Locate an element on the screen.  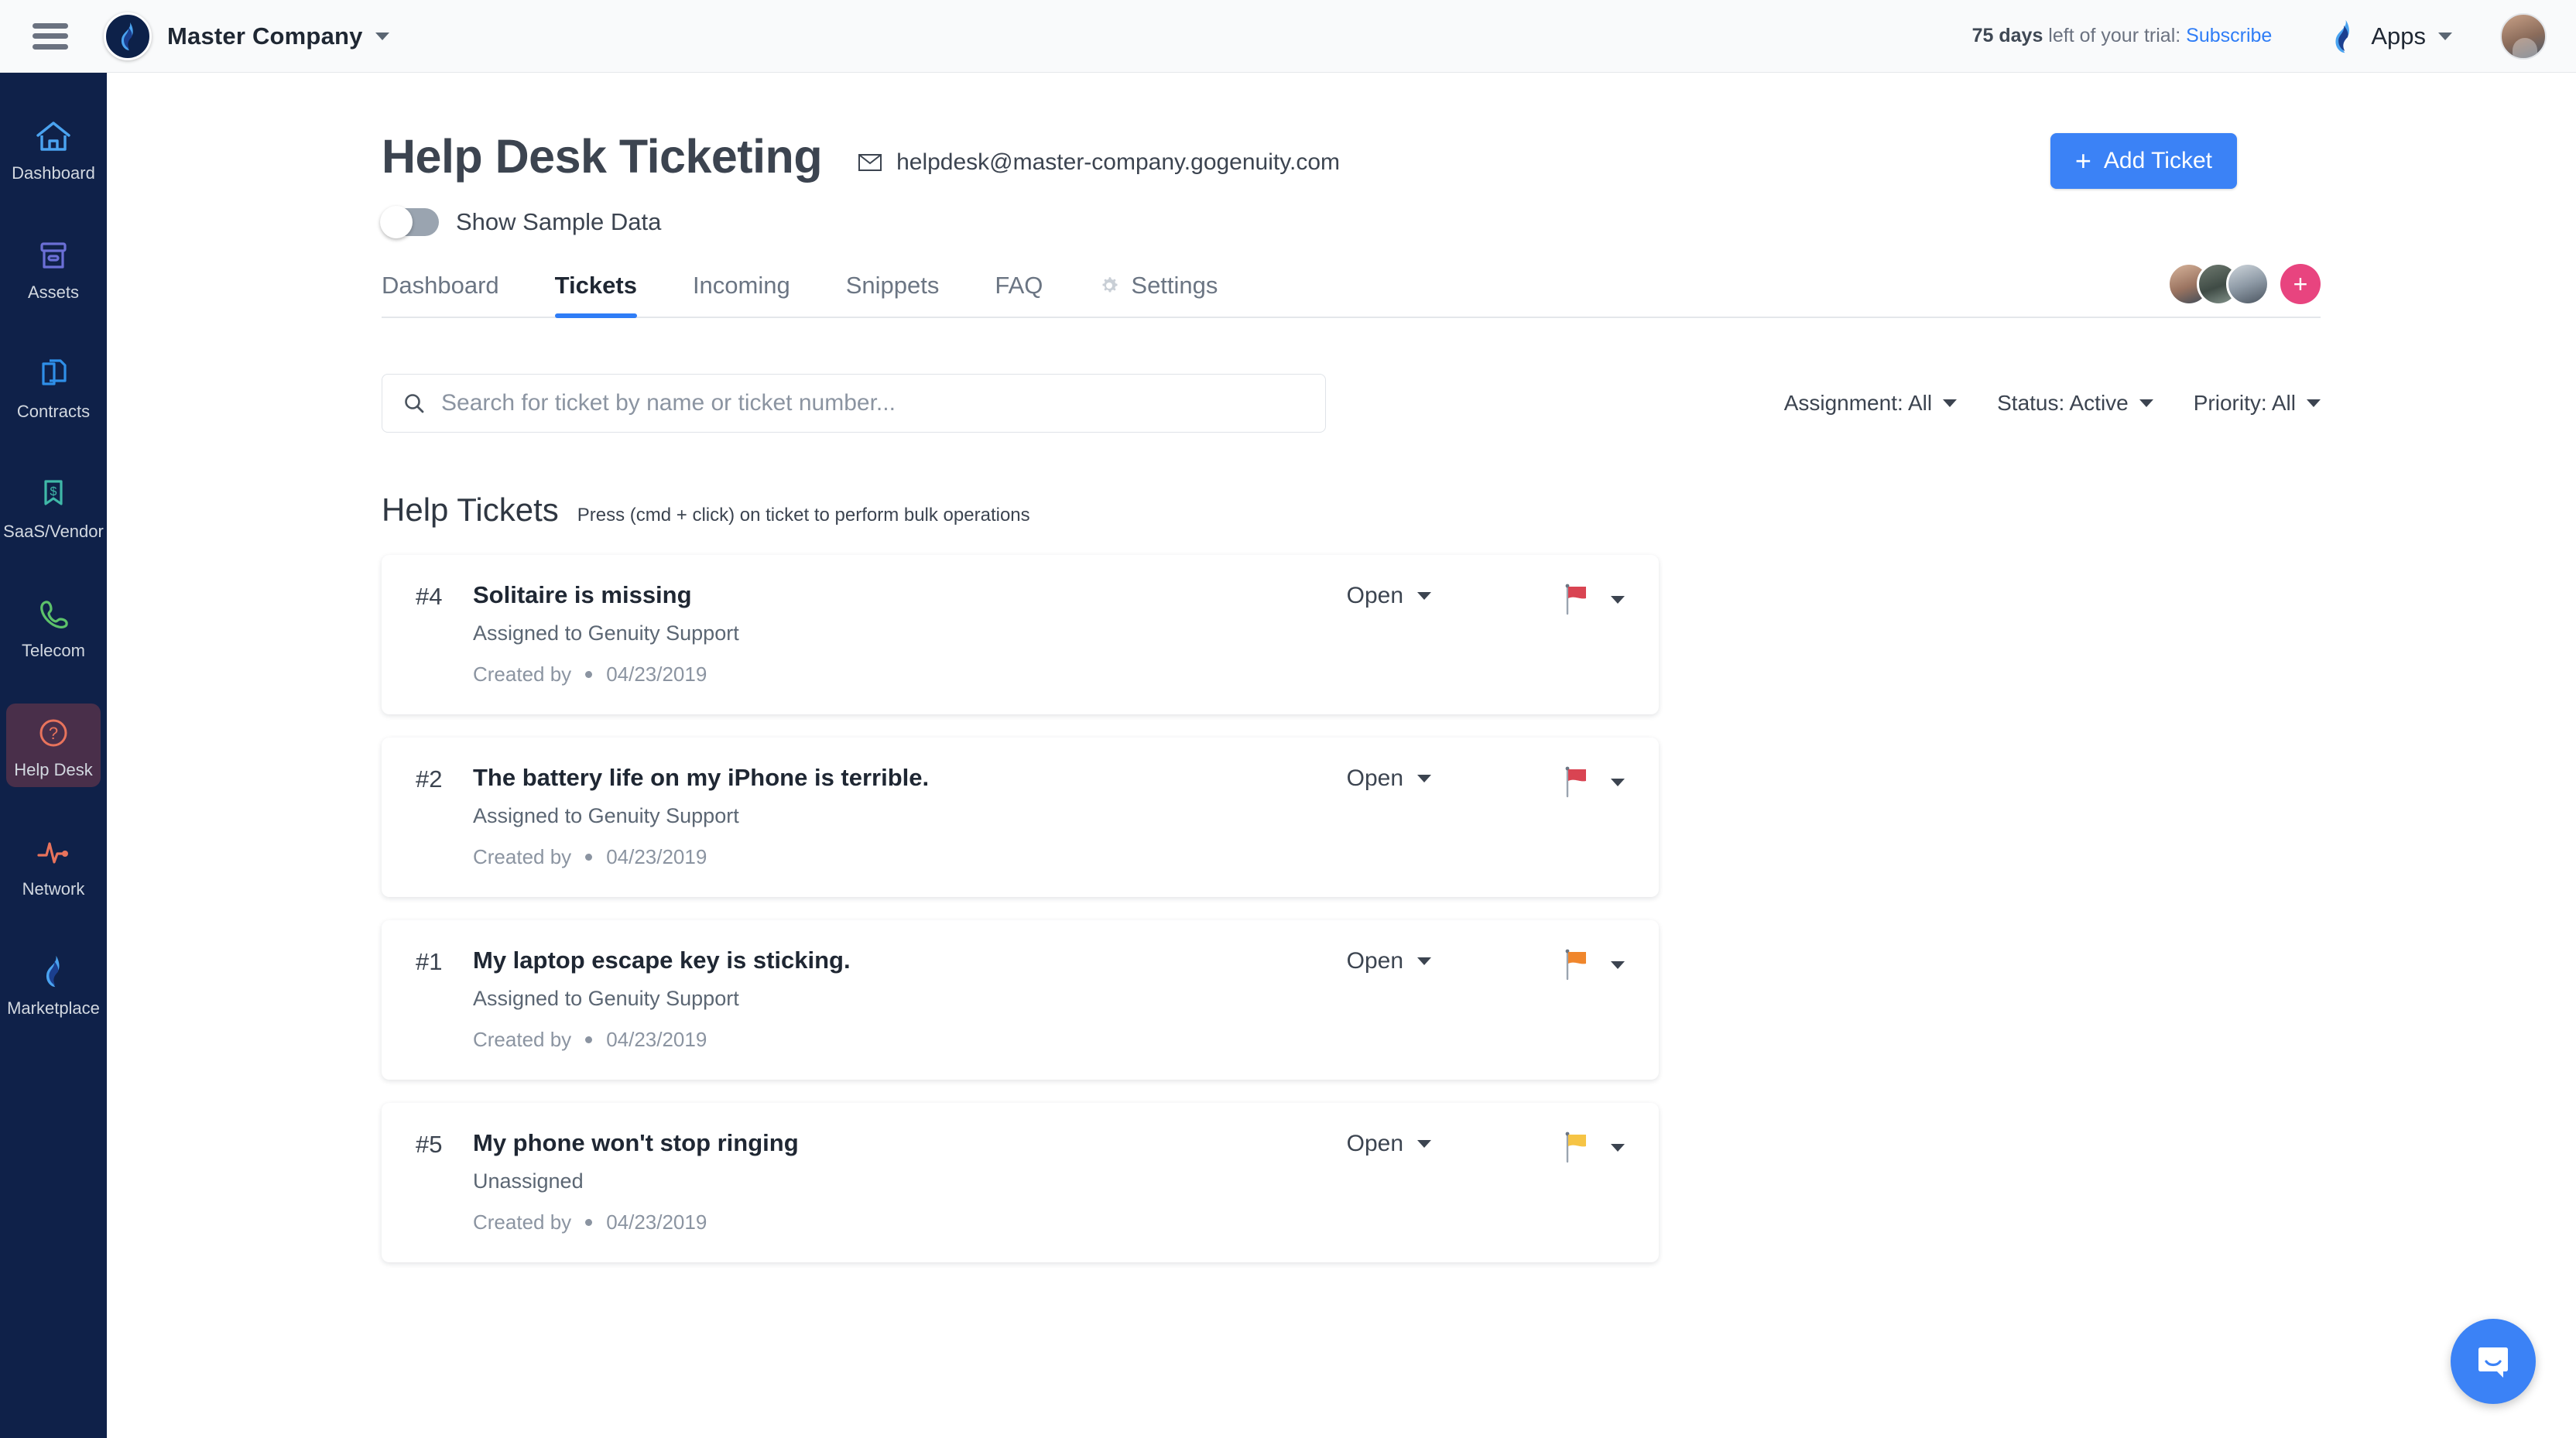
avatar is located at coordinates (2247, 284).